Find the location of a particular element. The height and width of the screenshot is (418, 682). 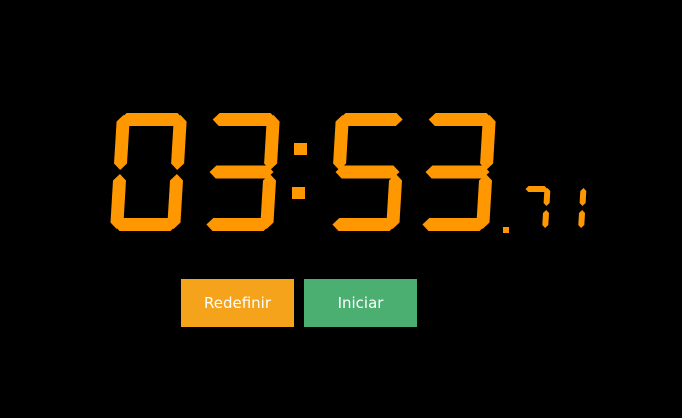

reset-button: Redefinir is located at coordinates (237, 303).